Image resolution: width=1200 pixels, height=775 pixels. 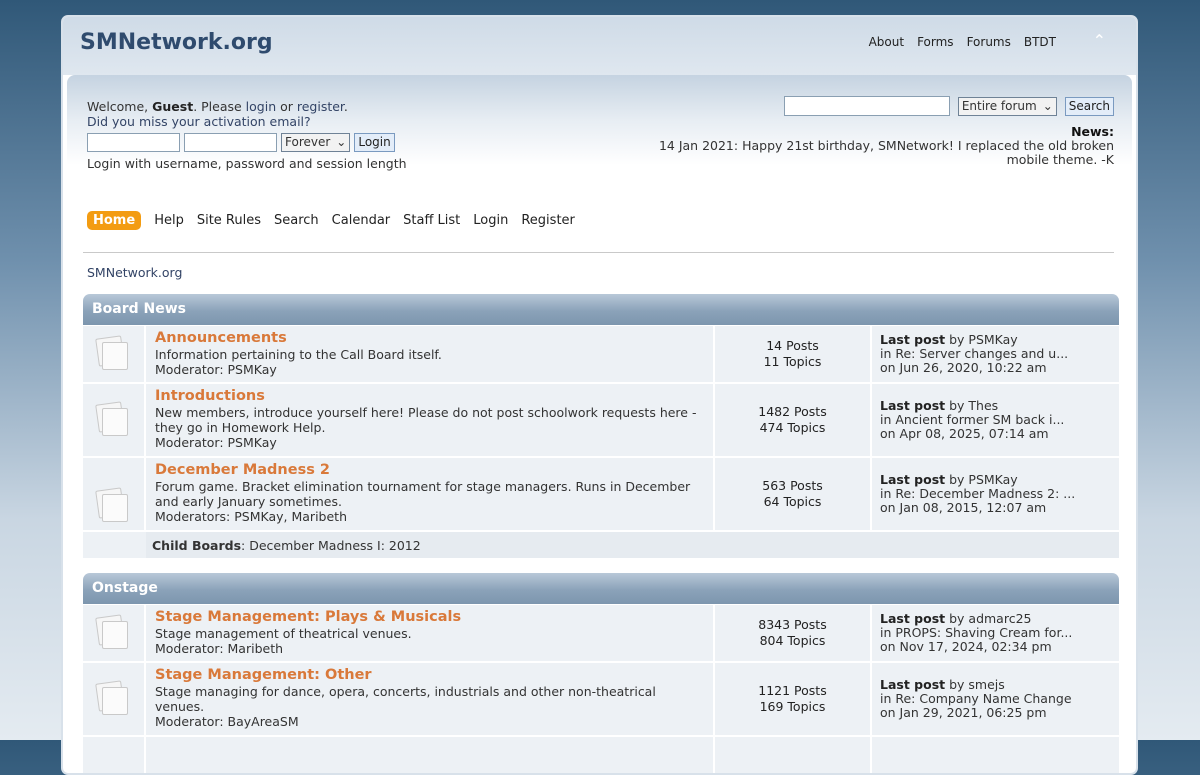 What do you see at coordinates (601, 309) in the screenshot?
I see `category-header: Board News` at bounding box center [601, 309].